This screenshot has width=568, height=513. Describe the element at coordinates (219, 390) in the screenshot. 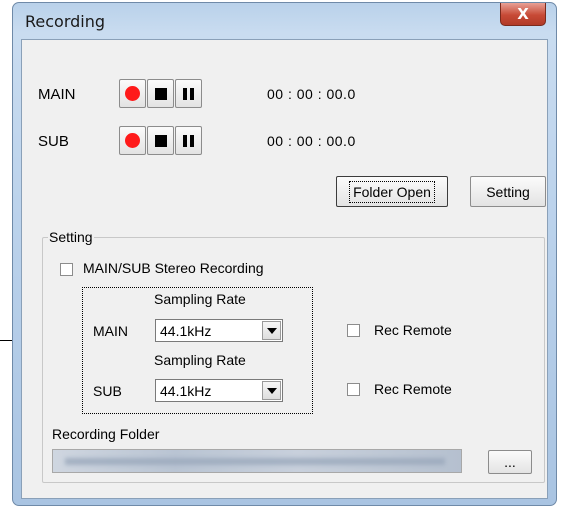

I see `sub-sampling-rate-select: 44.1kHz` at that location.